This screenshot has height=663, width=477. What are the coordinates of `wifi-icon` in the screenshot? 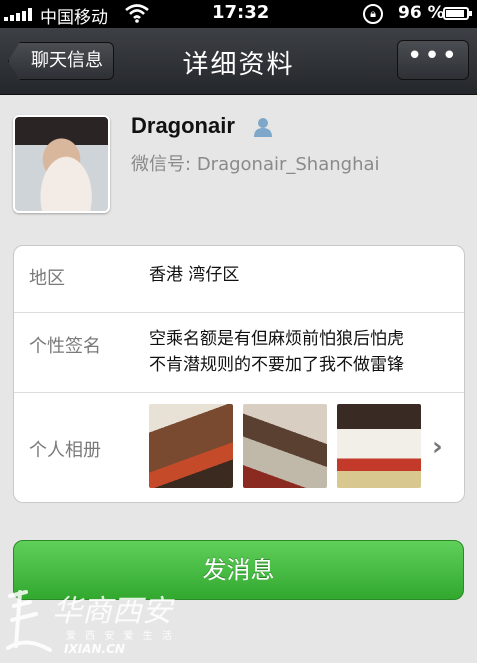 It's located at (137, 13).